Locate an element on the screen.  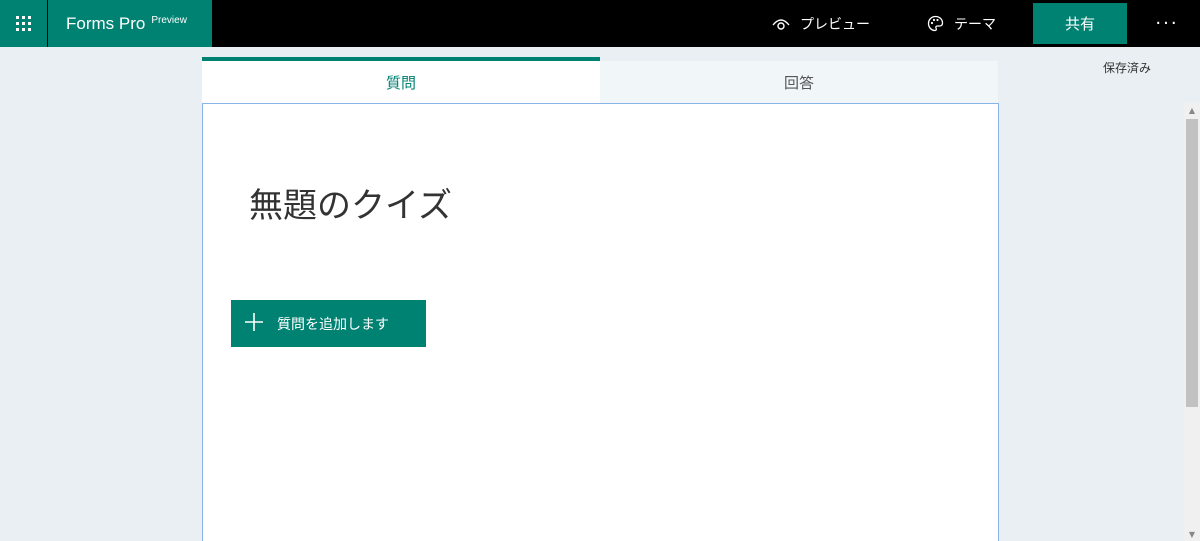
top-bar: Forms Pro Preview プレビュー テーマ 共有 ··· is located at coordinates (600, 23).